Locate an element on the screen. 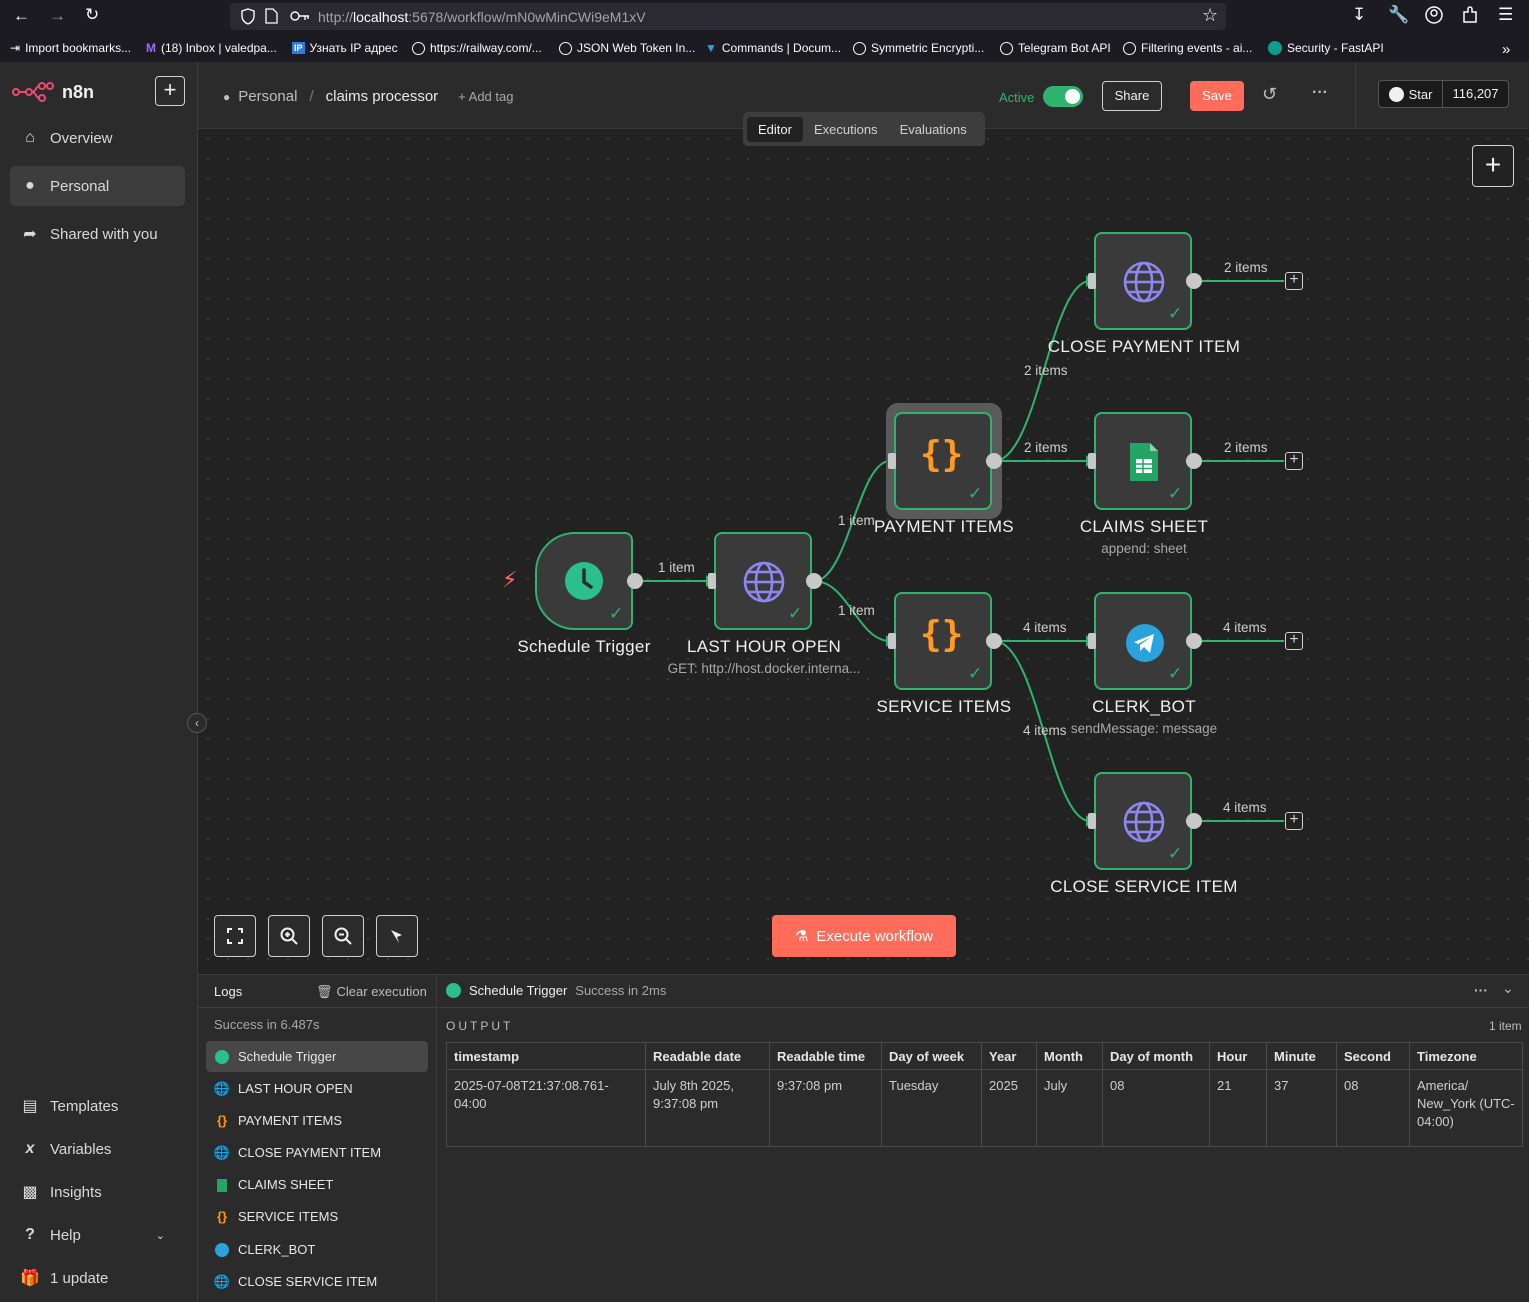 Image resolution: width=1529 pixels, height=1302 pixels. tidy-up-button is located at coordinates (397, 936).